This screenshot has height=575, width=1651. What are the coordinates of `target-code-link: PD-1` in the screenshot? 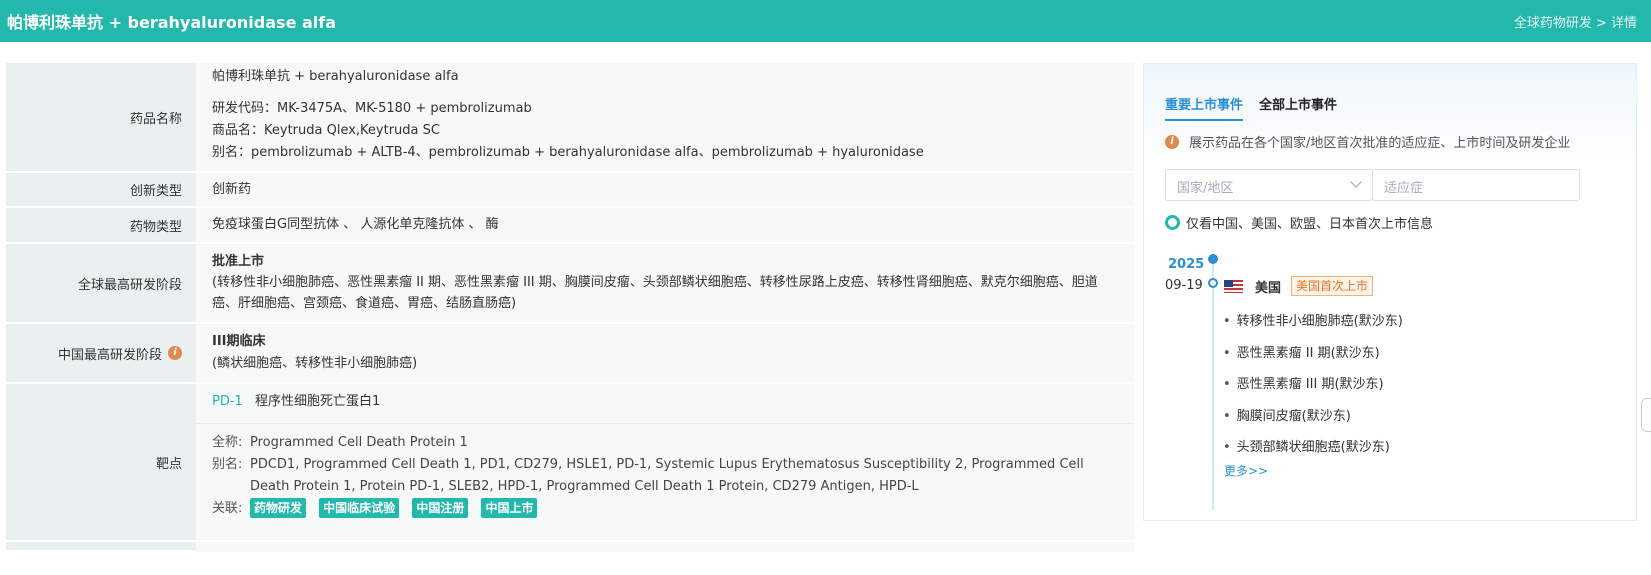 It's located at (227, 401).